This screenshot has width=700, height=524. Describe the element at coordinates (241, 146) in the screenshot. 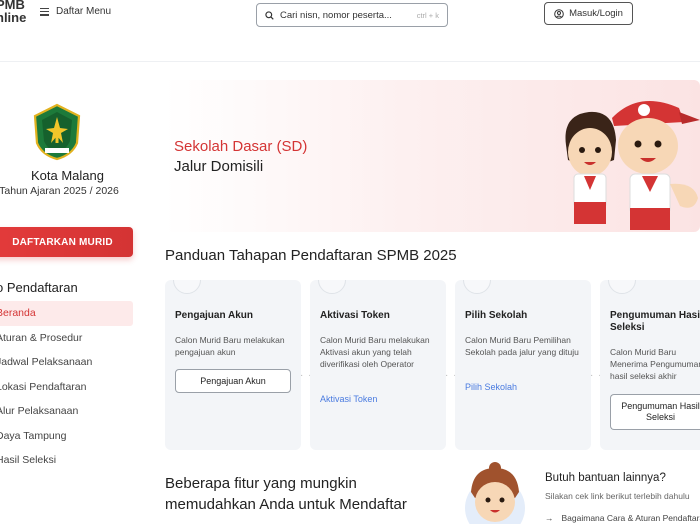

I see `hero-level: Sekolah Dasar (SD)` at that location.